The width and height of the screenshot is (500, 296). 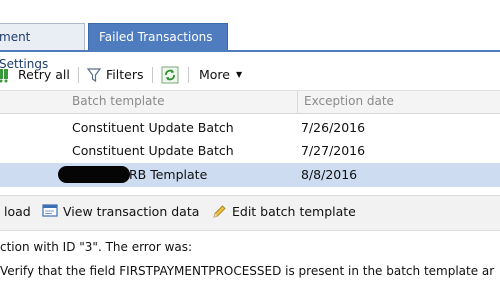 I want to click on view-transaction-data-label: View transaction data, so click(x=131, y=211).